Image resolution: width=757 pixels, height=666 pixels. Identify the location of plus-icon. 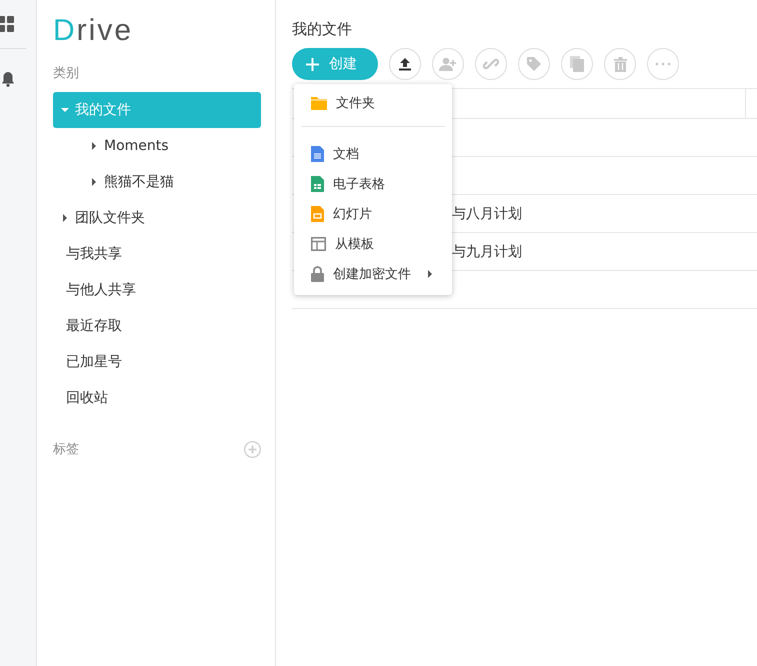
(312, 64).